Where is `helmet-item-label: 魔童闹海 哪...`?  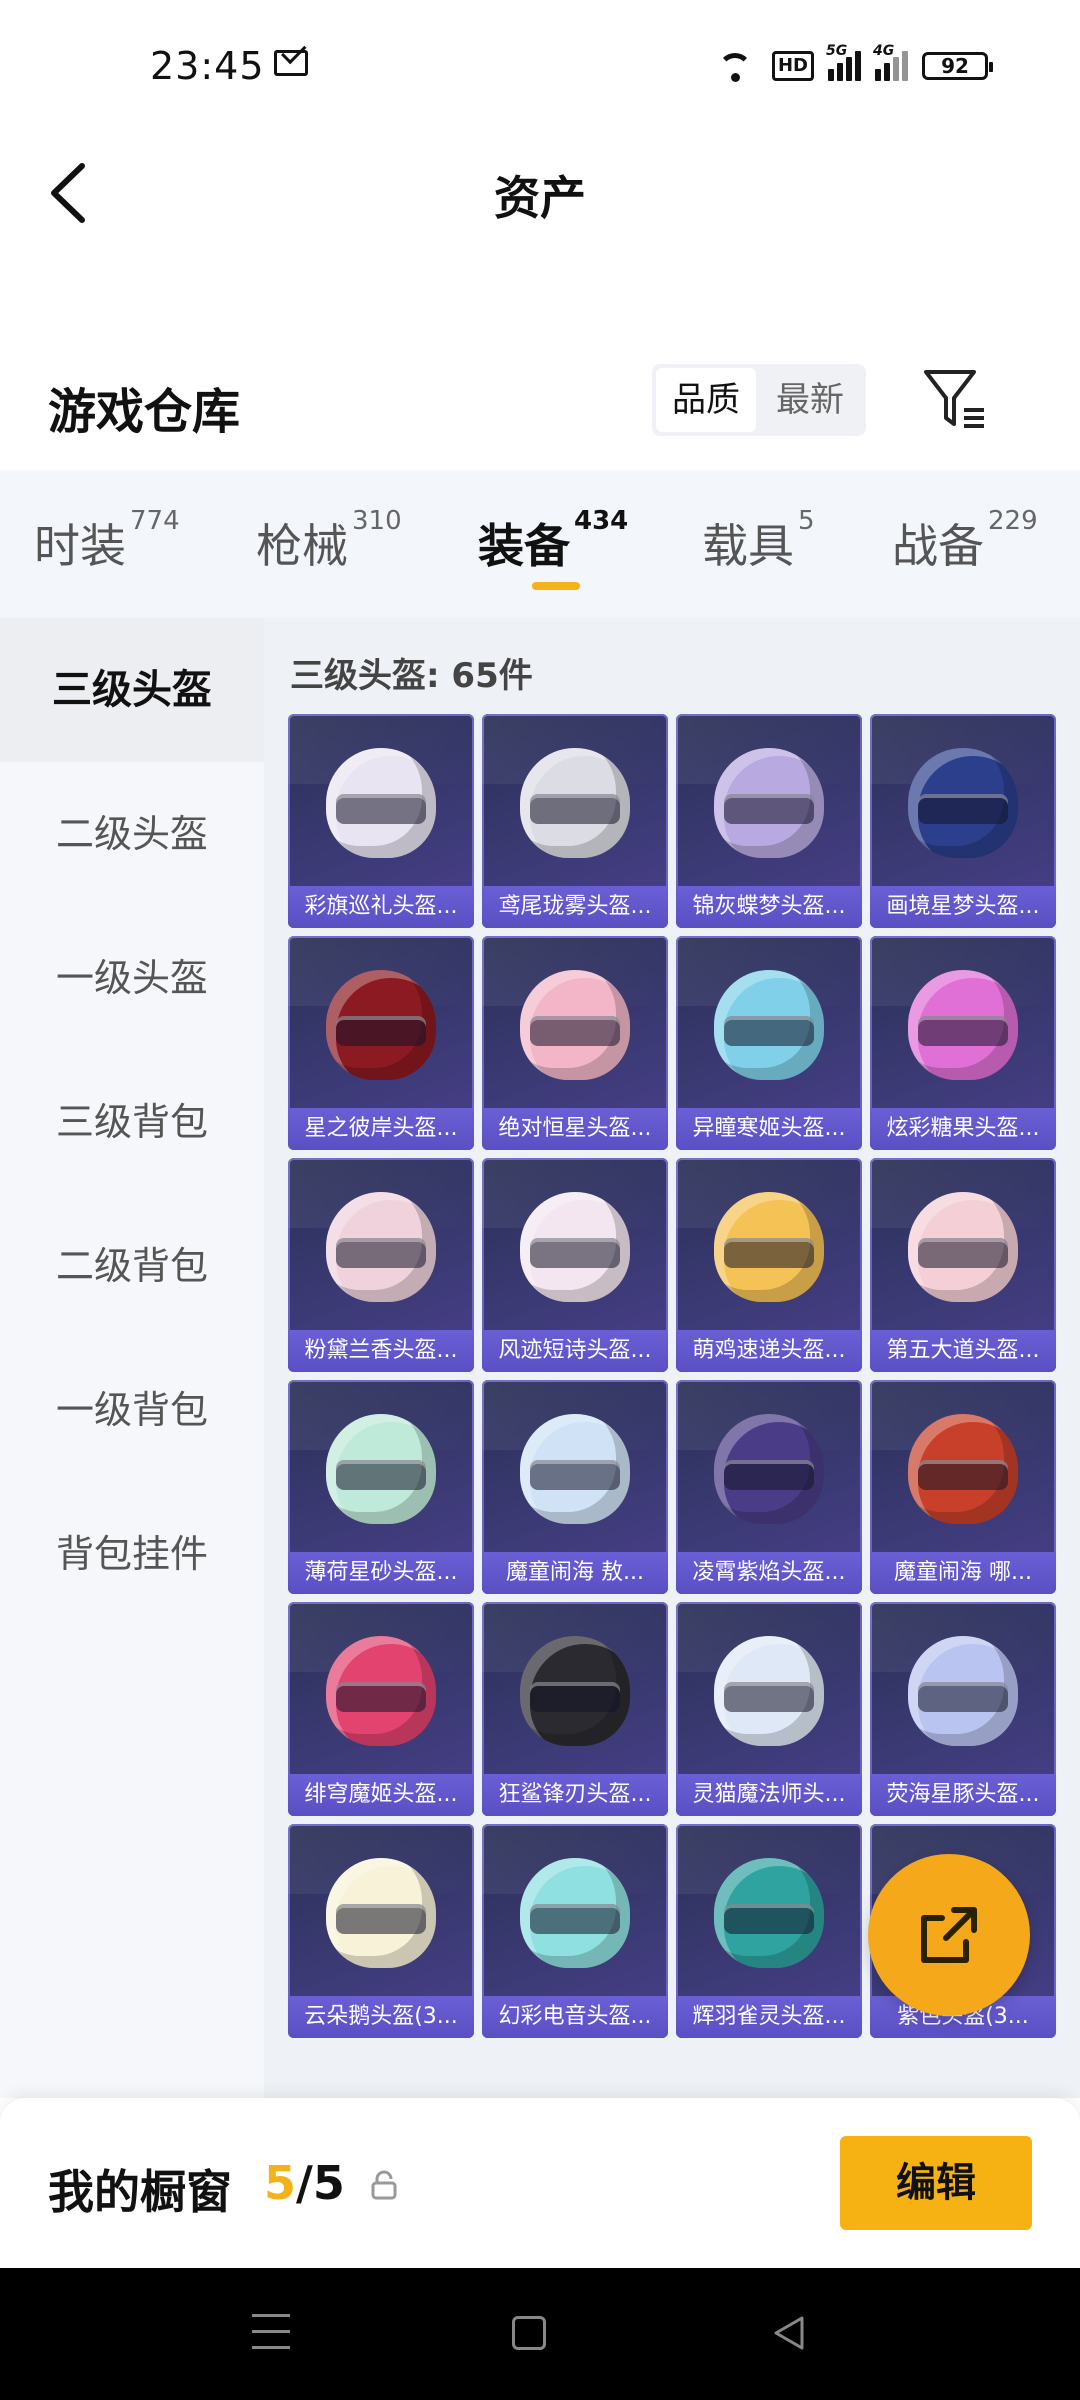 helmet-item-label: 魔童闹海 哪... is located at coordinates (963, 1573).